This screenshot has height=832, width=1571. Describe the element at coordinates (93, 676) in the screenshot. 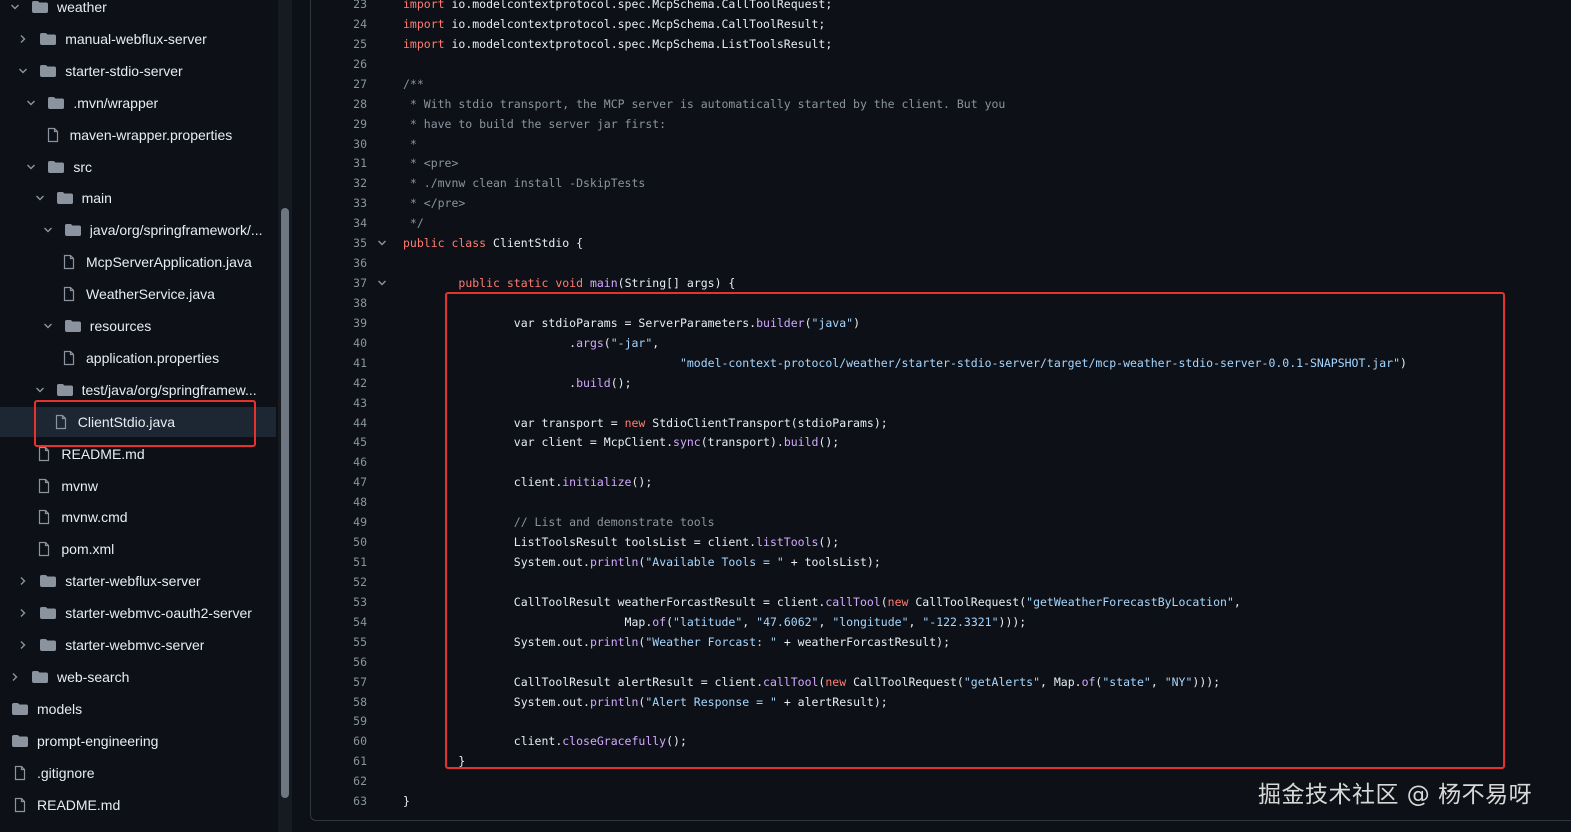

I see `tree-item-label: web-search` at that location.